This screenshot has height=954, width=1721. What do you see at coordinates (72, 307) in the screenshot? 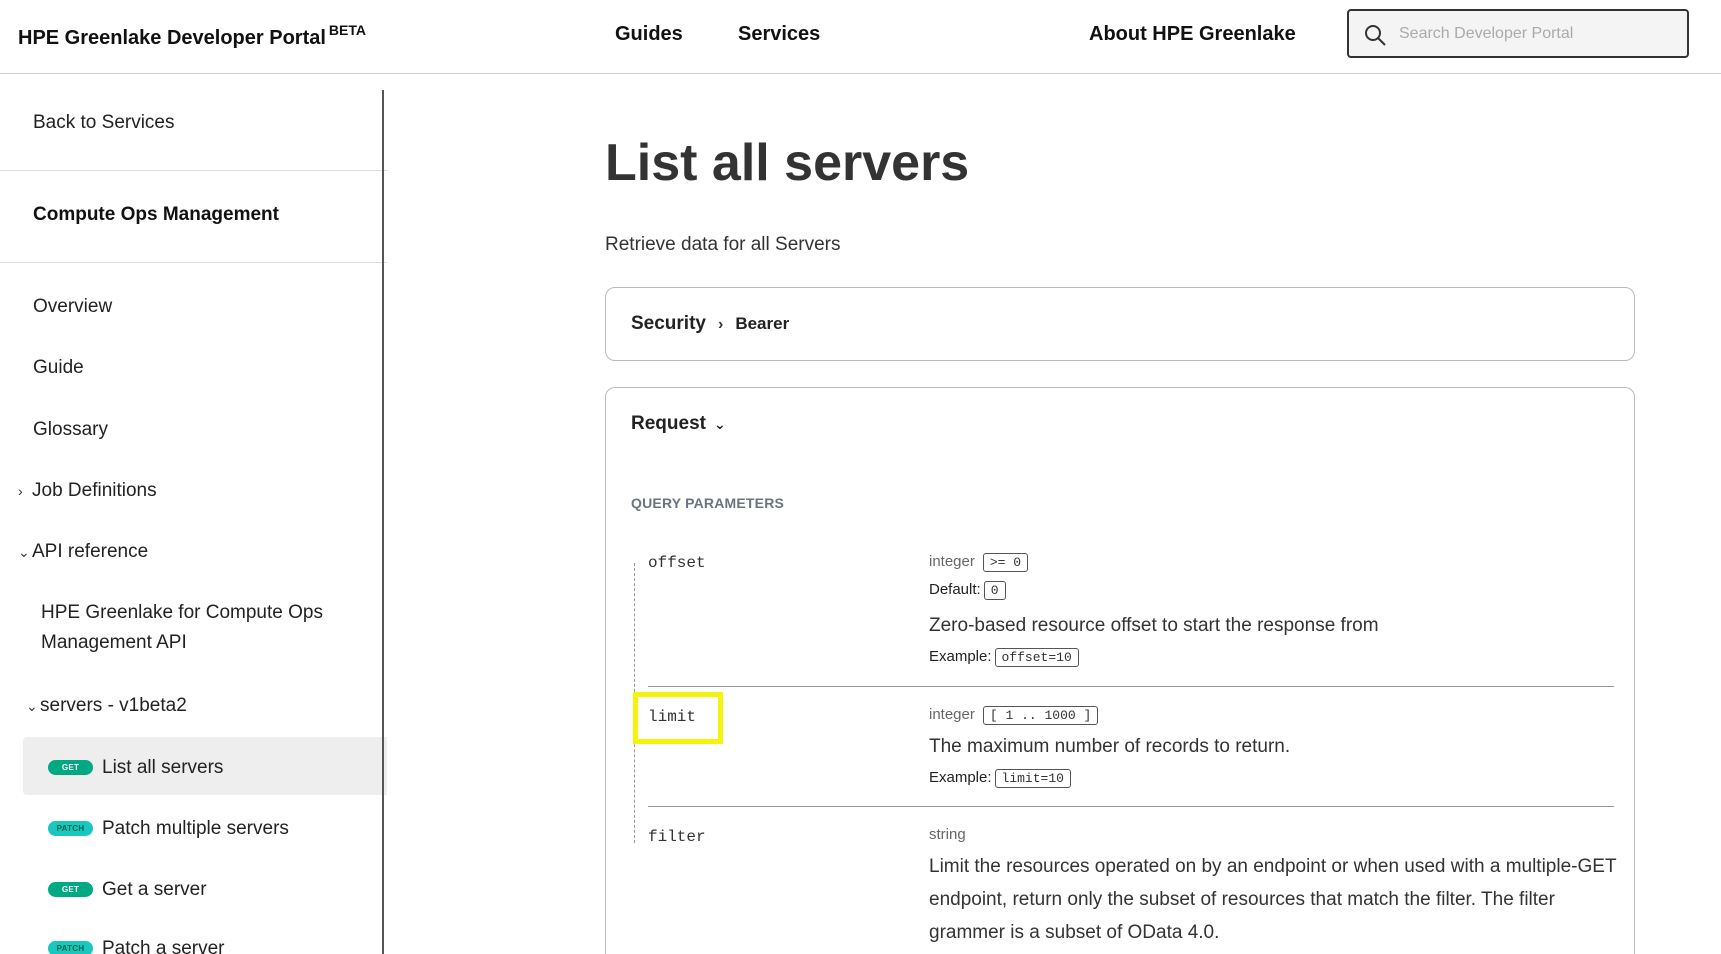
I see `sidebar-item-overview: Overview` at bounding box center [72, 307].